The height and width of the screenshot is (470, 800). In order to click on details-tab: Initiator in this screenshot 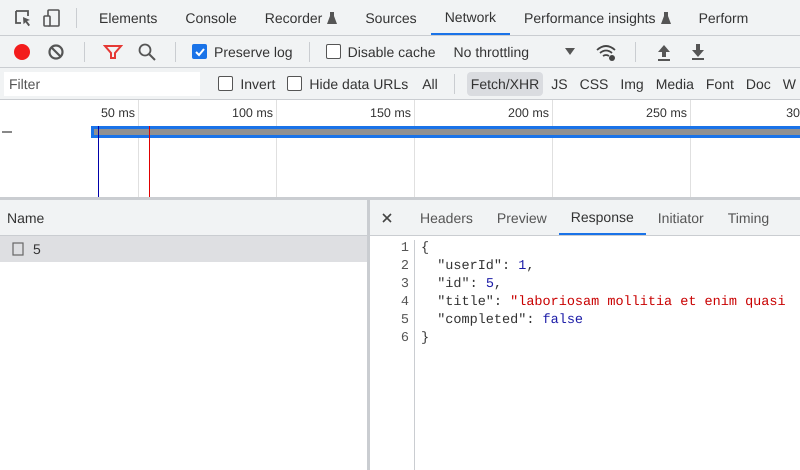, I will do `click(681, 217)`.